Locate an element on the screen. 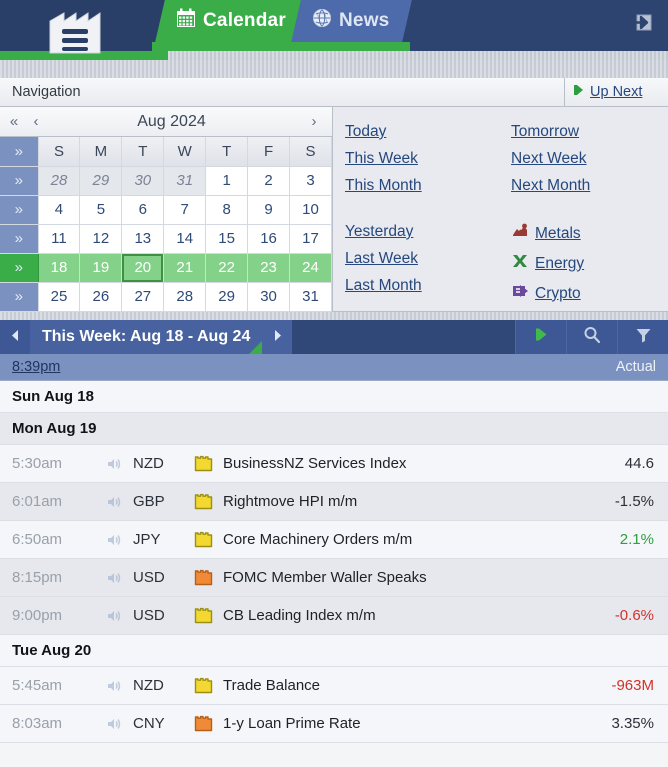  quick-link-last-month: Last Month is located at coordinates (383, 286).